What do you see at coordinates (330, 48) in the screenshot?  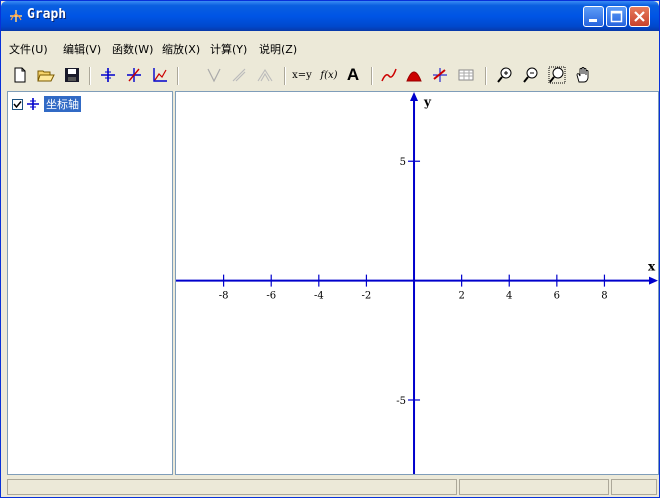 I see `menu-bar: 文件(U) 编辑(V) 函数(W) 缩放(X) 计算(Y) 说明(Z)` at bounding box center [330, 48].